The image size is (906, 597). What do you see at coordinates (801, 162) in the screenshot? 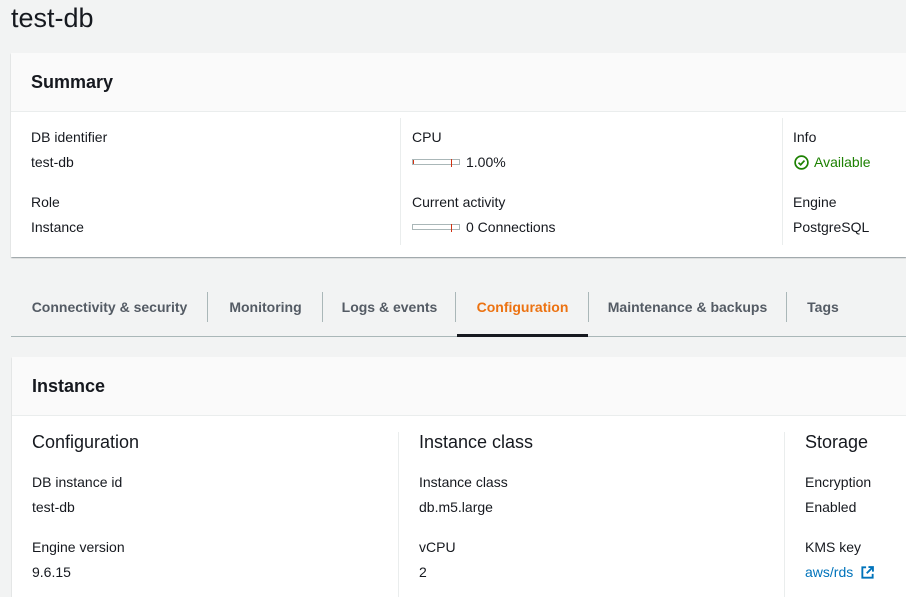
I see `check-circle-icon` at bounding box center [801, 162].